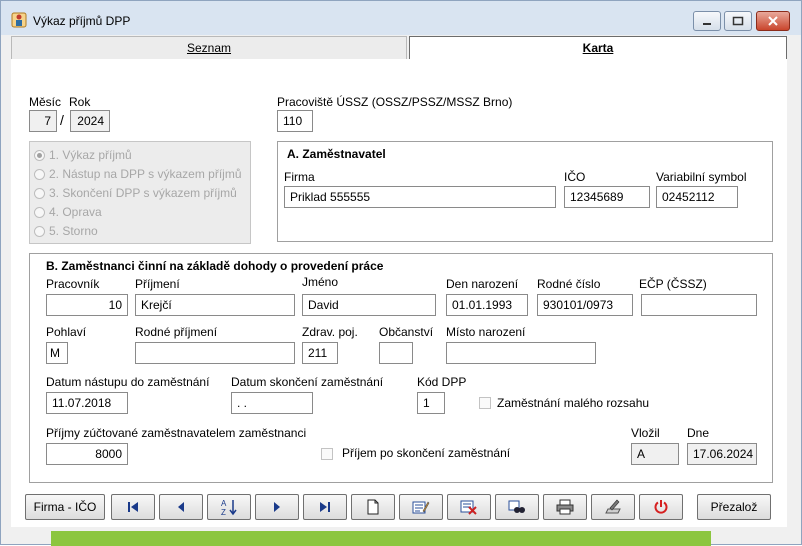 Image resolution: width=802 pixels, height=546 pixels. Describe the element at coordinates (66, 332) in the screenshot. I see `pohlavi-label: Pohlaví` at that location.